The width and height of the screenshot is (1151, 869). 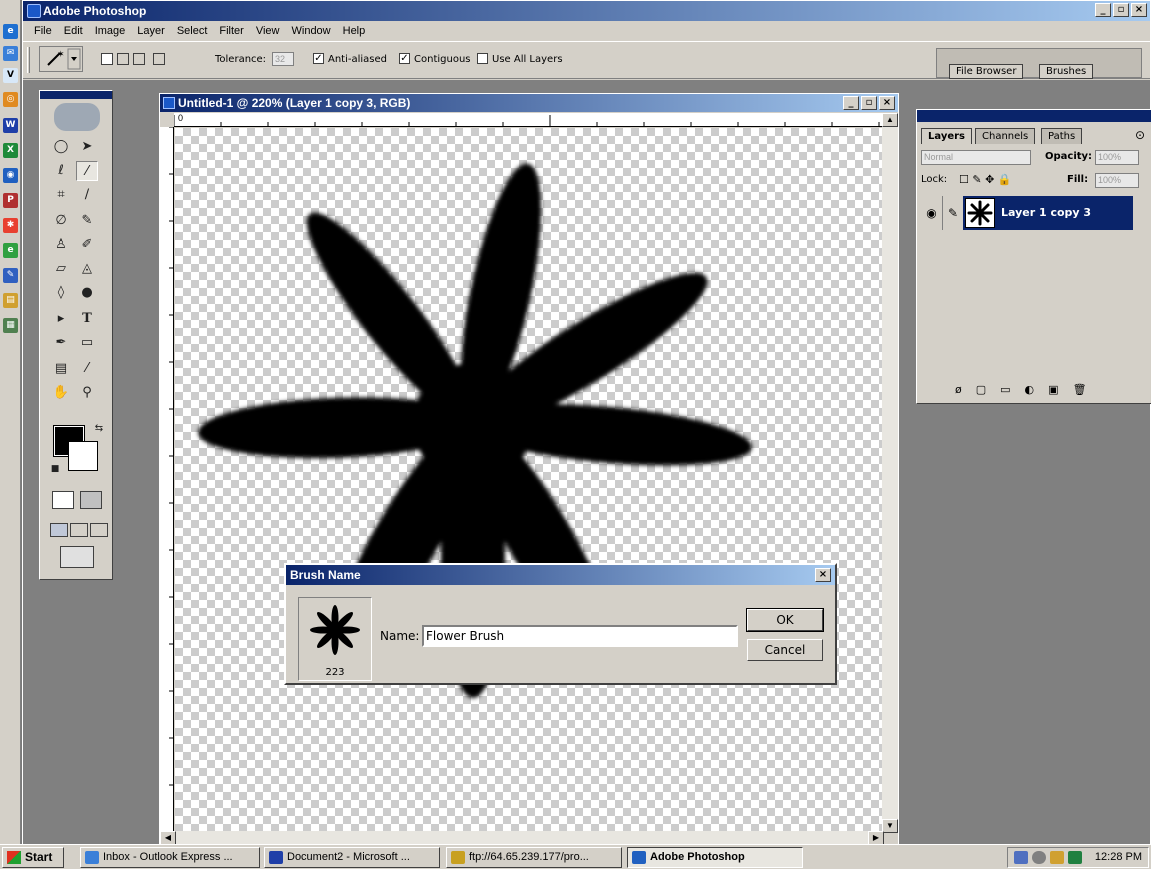 I want to click on outlook-icon: ✉, so click(x=10, y=53).